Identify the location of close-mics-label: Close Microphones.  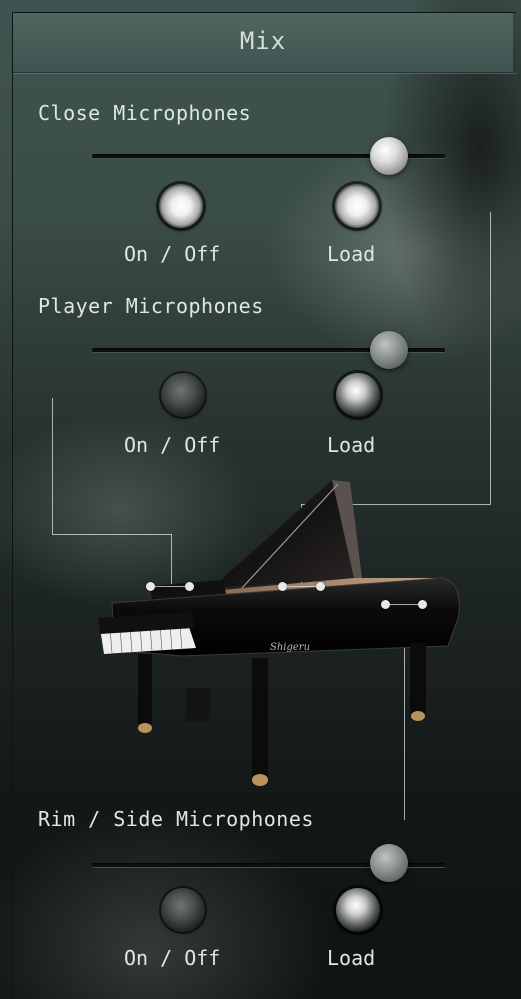
(145, 113).